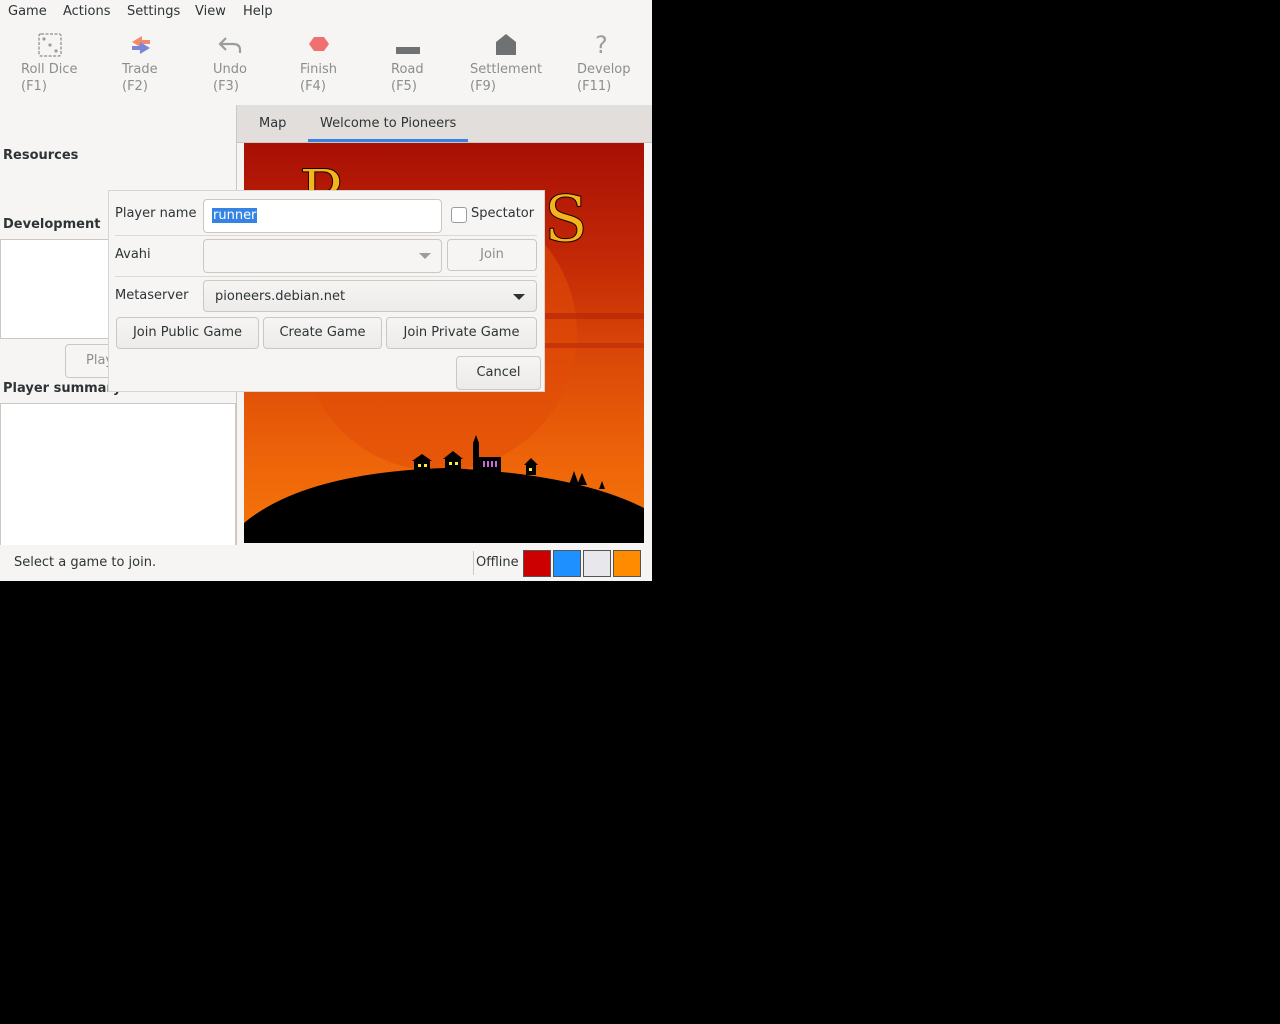 This screenshot has width=1280, height=1024. Describe the element at coordinates (473, 563) in the screenshot. I see `status-divider` at that location.